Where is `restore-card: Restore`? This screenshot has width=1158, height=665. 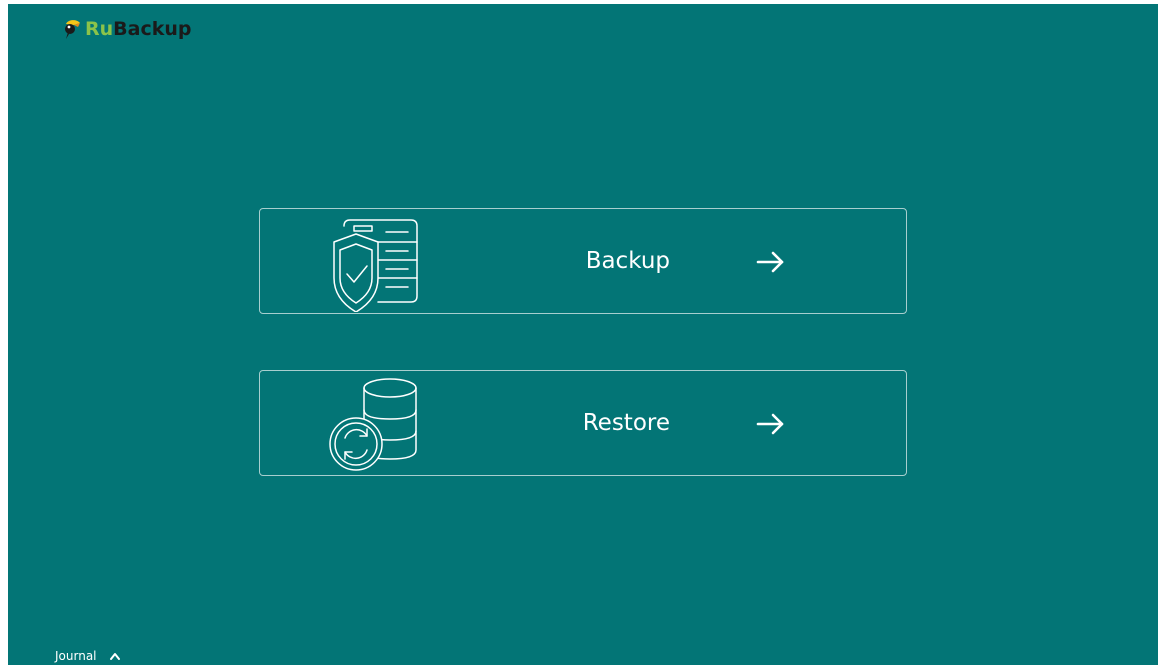
restore-card: Restore is located at coordinates (583, 423).